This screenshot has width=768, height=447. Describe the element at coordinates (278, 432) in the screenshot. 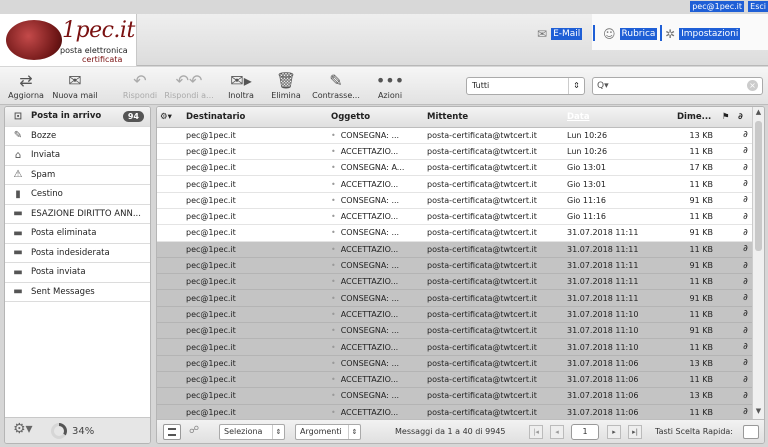

I see `chevron-down-icon: ⇕` at that location.